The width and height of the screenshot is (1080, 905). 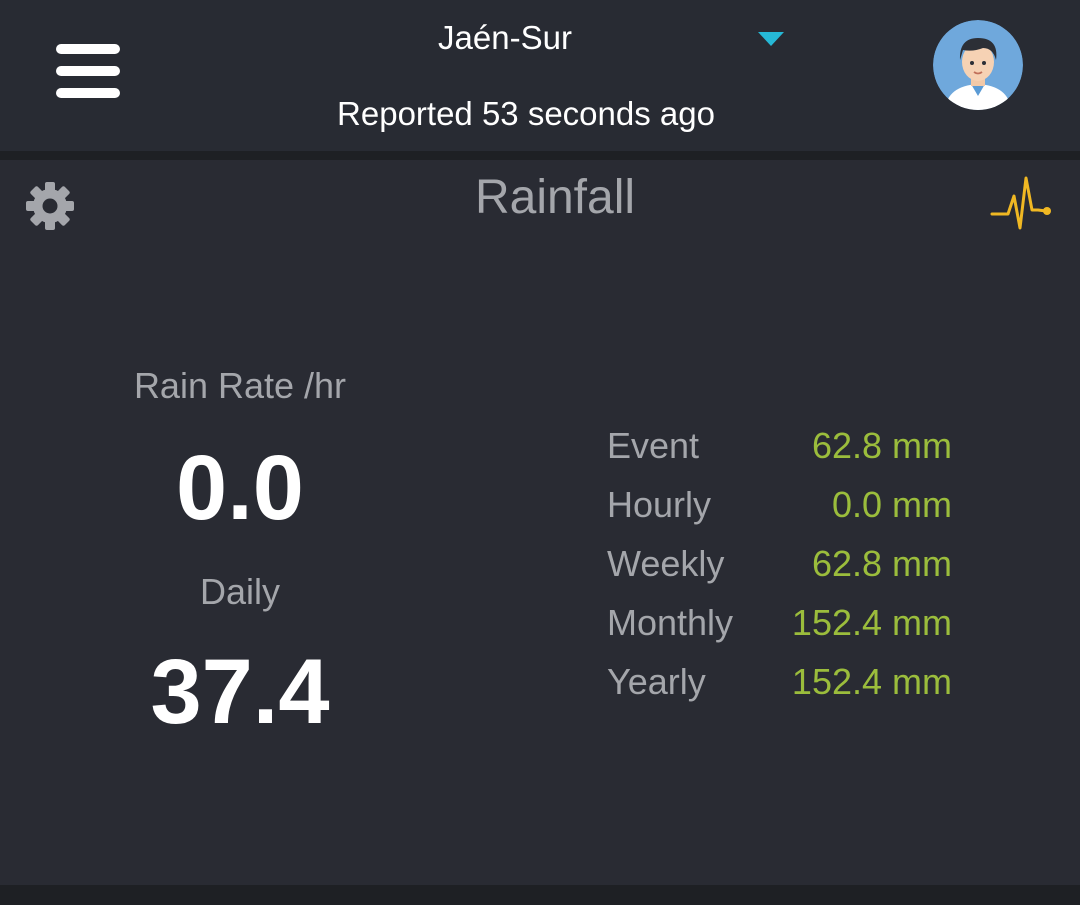 I want to click on stat-row-weekly: Weekly 62.8 mm, so click(x=787, y=567).